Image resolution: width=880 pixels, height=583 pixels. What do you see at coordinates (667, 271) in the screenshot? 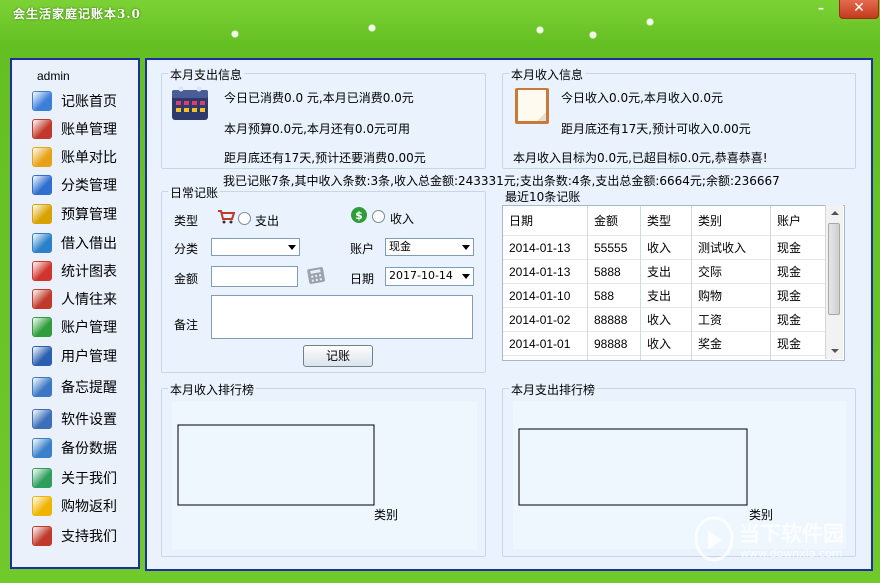
I see `table-row: 2014-01-13 5888 支出 交际 现金` at bounding box center [667, 271].